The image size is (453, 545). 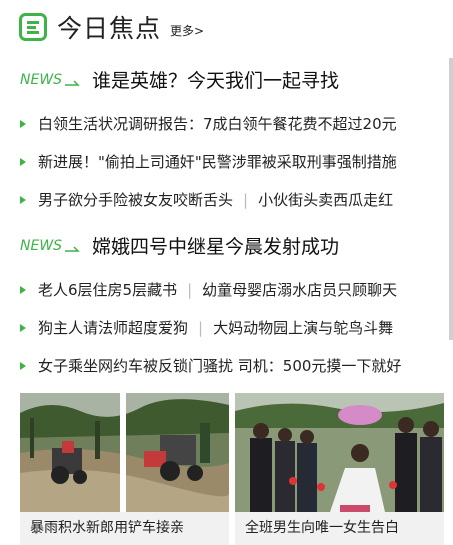 I want to click on news-item: 女子乘坐网约车被反锁门骚扰 司机：500元摸一下就好, so click(x=210, y=365).